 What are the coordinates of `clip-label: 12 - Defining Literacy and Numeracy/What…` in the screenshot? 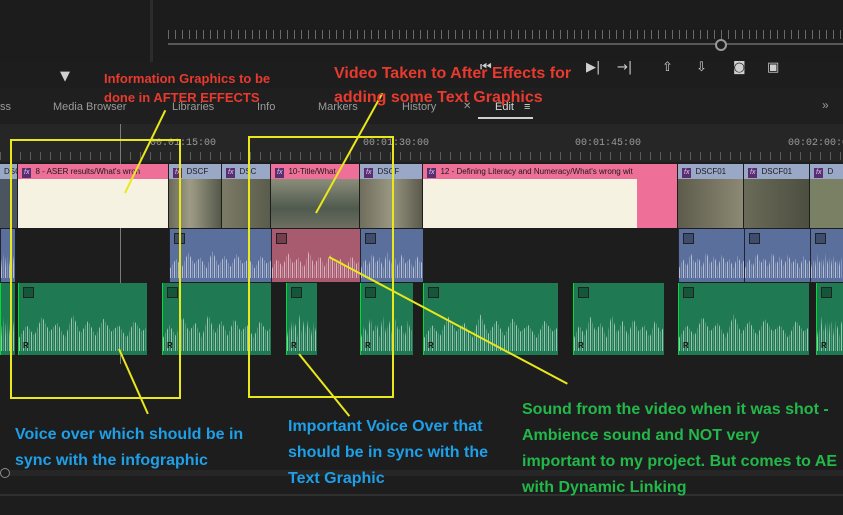 It's located at (536, 171).